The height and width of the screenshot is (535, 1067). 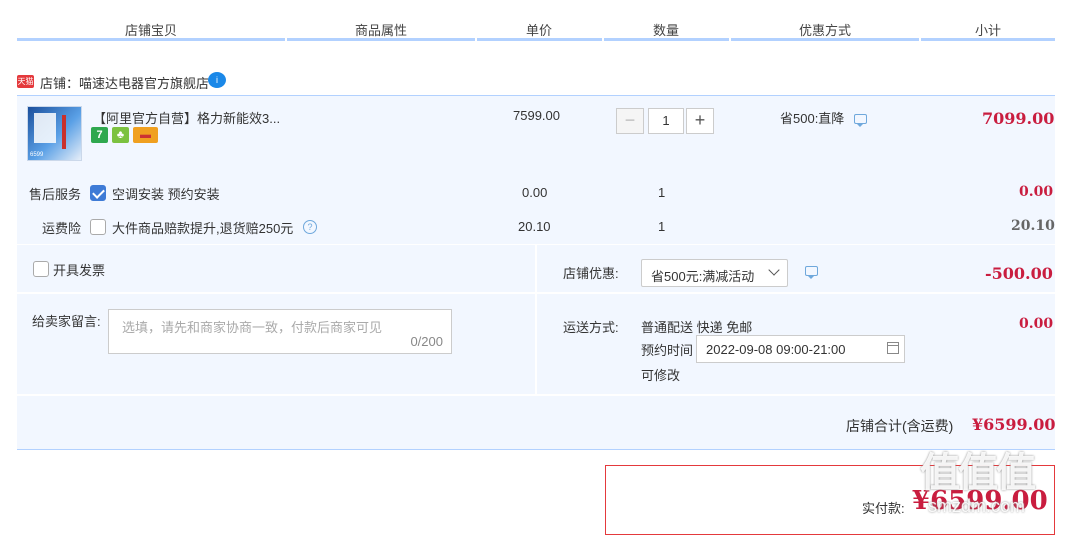 I want to click on service-price: 0.00, so click(x=535, y=192).